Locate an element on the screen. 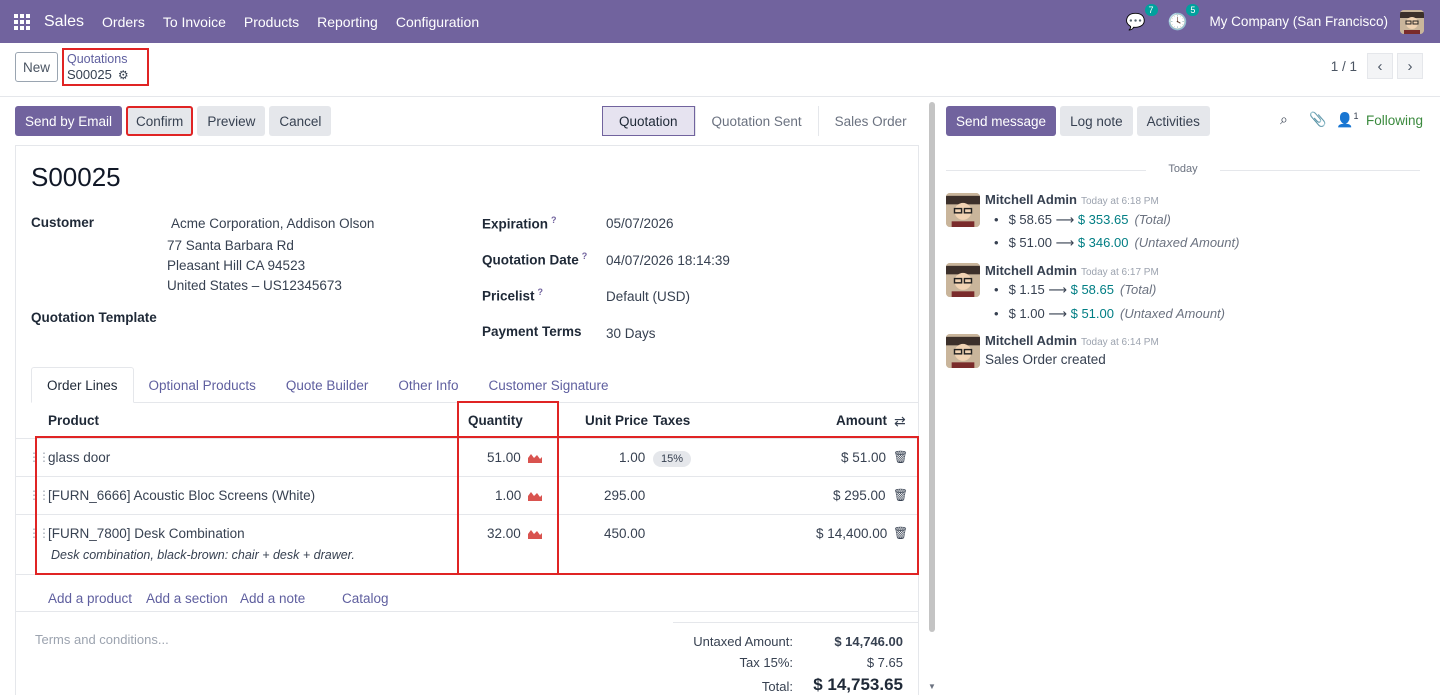 Image resolution: width=1440 pixels, height=695 pixels. message-author: Mitchell Admin Today at 6:14 PM is located at coordinates (1072, 340).